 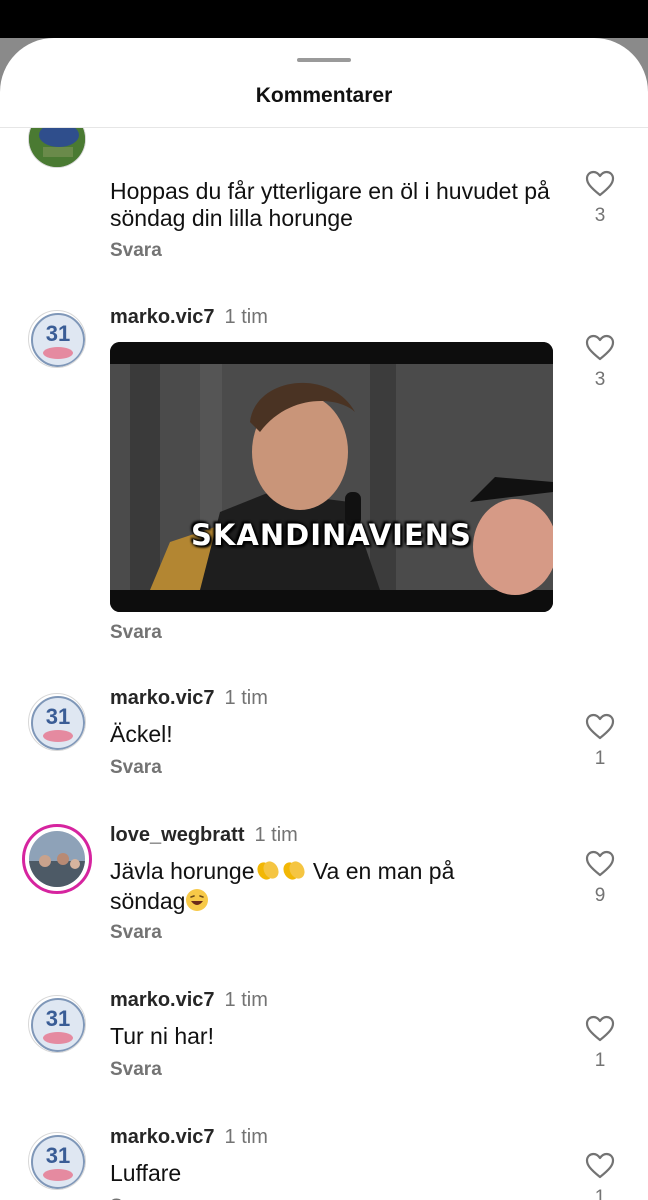 What do you see at coordinates (146, 1173) in the screenshot?
I see `comment-text: Luffare` at bounding box center [146, 1173].